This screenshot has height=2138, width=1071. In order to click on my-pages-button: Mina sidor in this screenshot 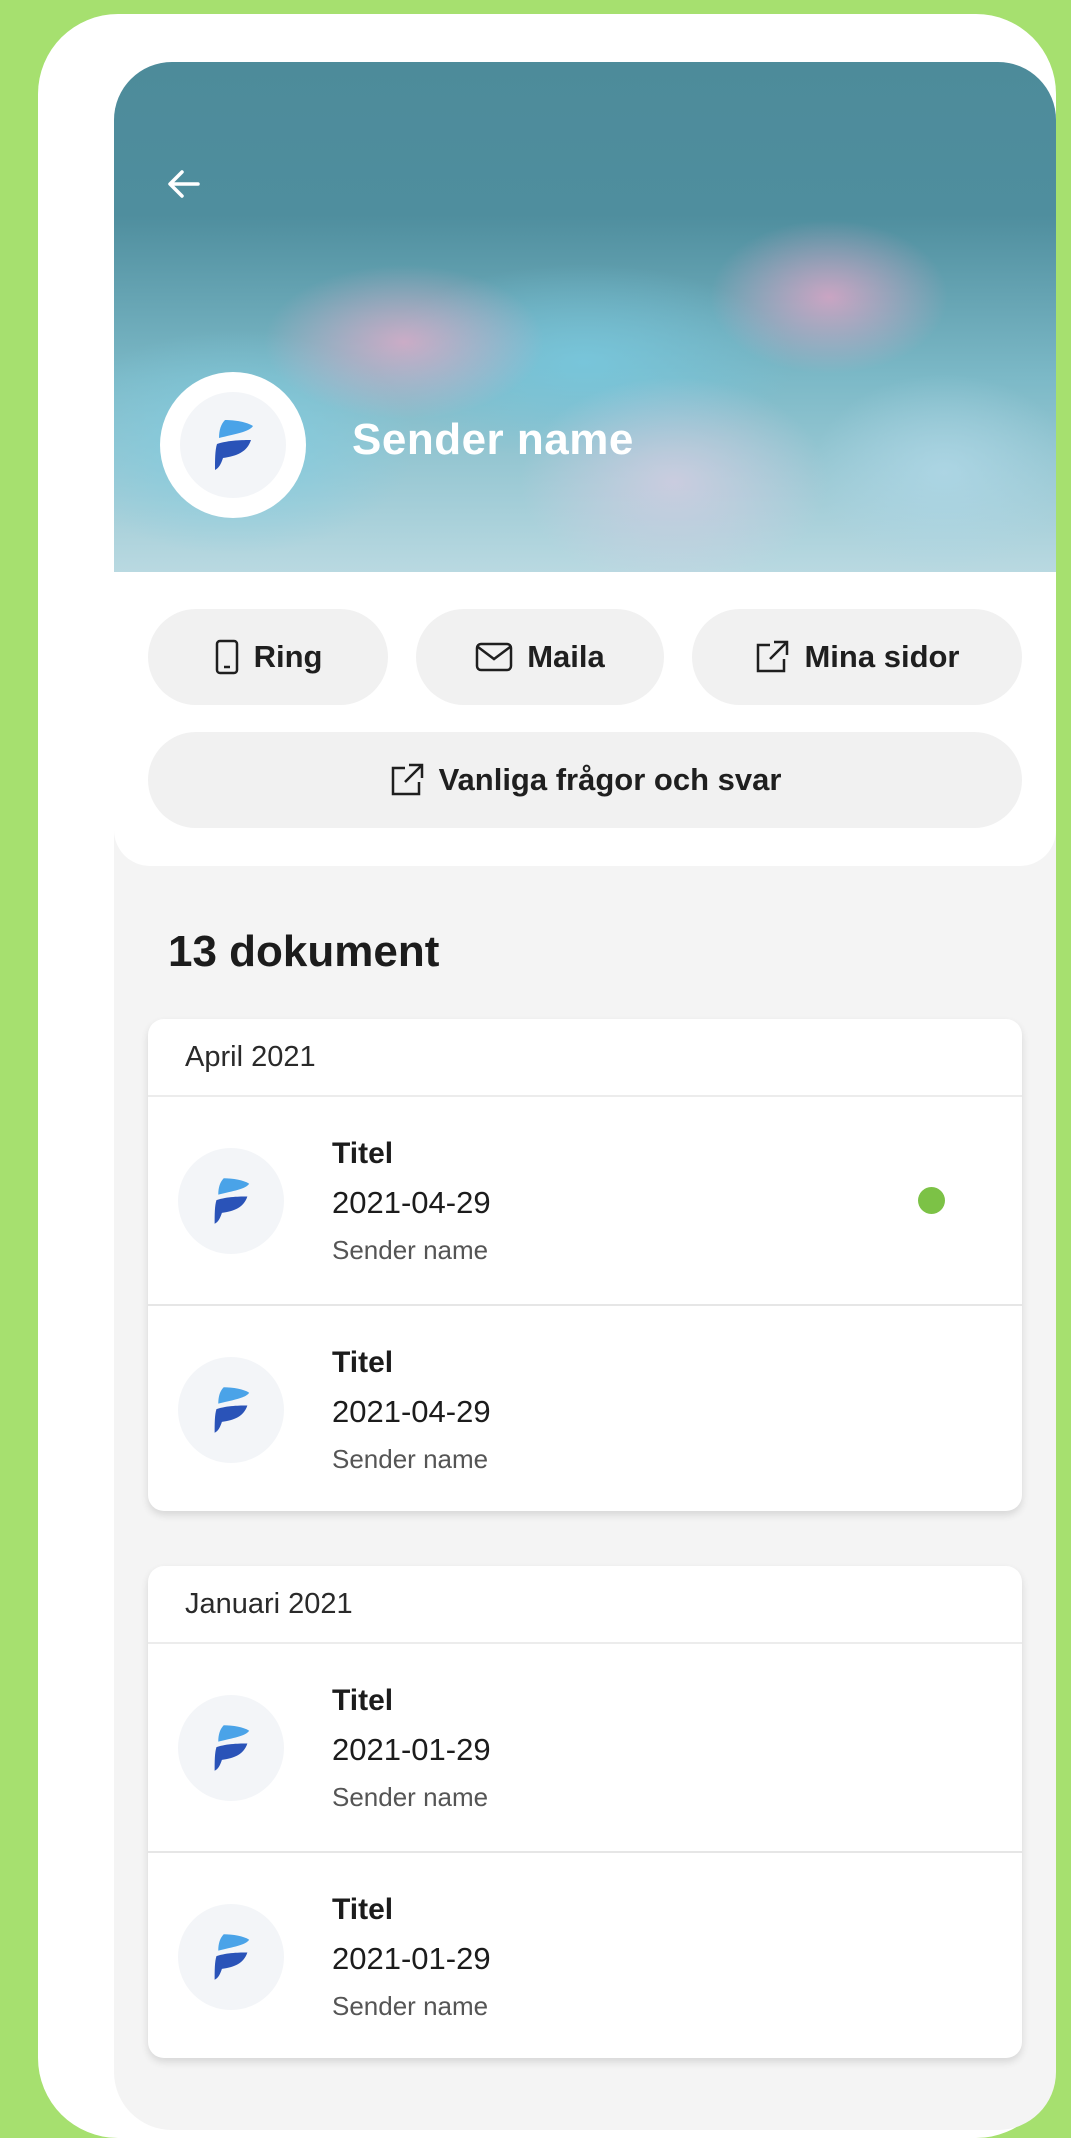, I will do `click(857, 657)`.